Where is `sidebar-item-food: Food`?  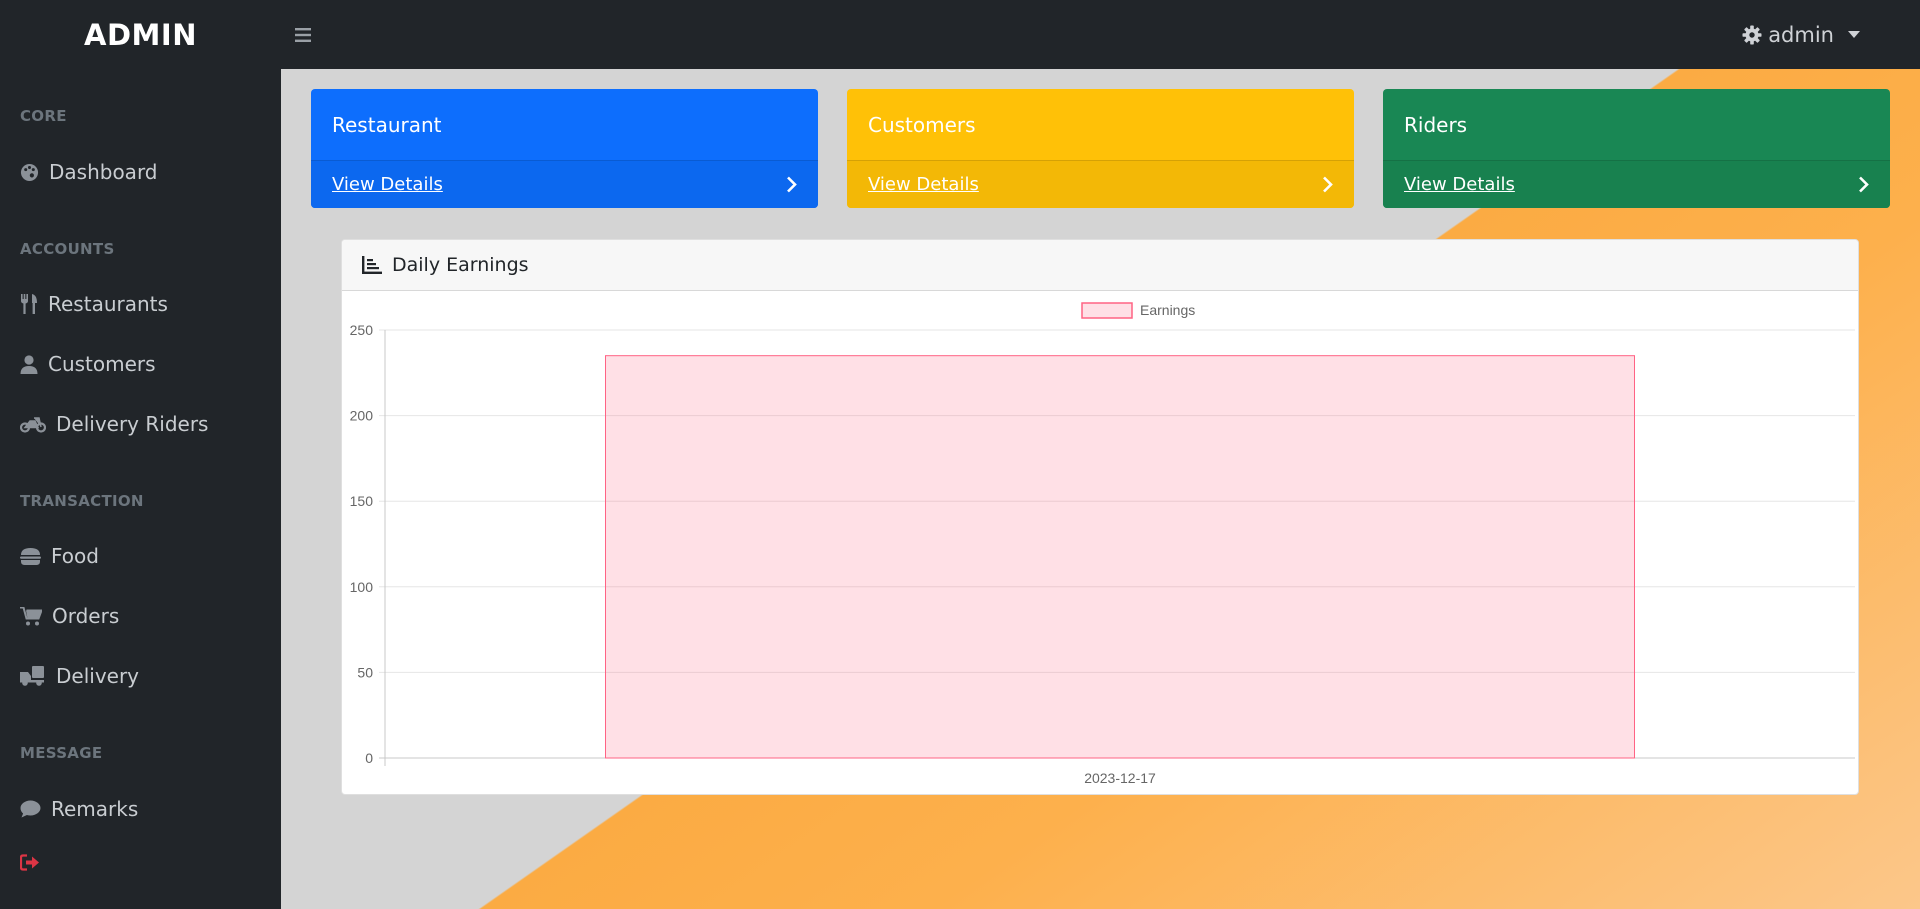 sidebar-item-food: Food is located at coordinates (59, 556).